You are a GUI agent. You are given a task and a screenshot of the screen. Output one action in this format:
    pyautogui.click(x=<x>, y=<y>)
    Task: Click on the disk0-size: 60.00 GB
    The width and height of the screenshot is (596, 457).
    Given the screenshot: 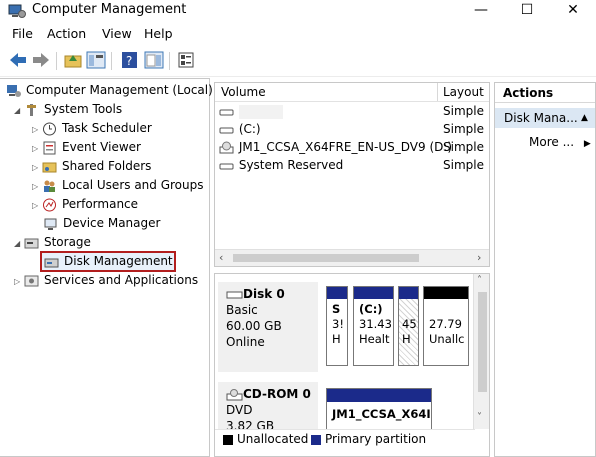 What is the action you would take?
    pyautogui.click(x=254, y=326)
    